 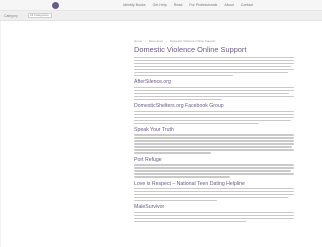 What do you see at coordinates (228, 5) in the screenshot?
I see `nav-item-about: About` at bounding box center [228, 5].